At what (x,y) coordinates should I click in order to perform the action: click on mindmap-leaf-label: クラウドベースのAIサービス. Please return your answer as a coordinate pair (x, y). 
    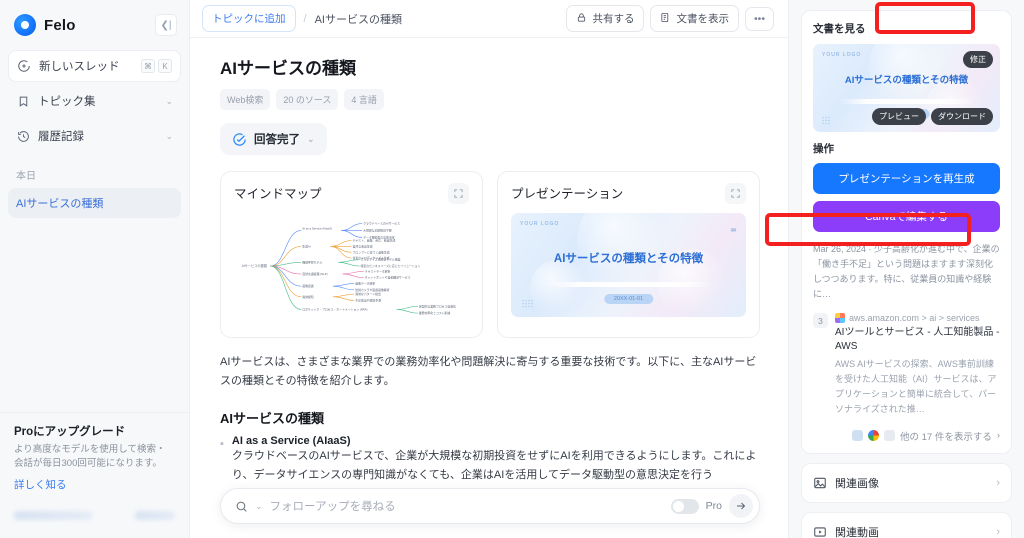
    Looking at the image, I should click on (381, 223).